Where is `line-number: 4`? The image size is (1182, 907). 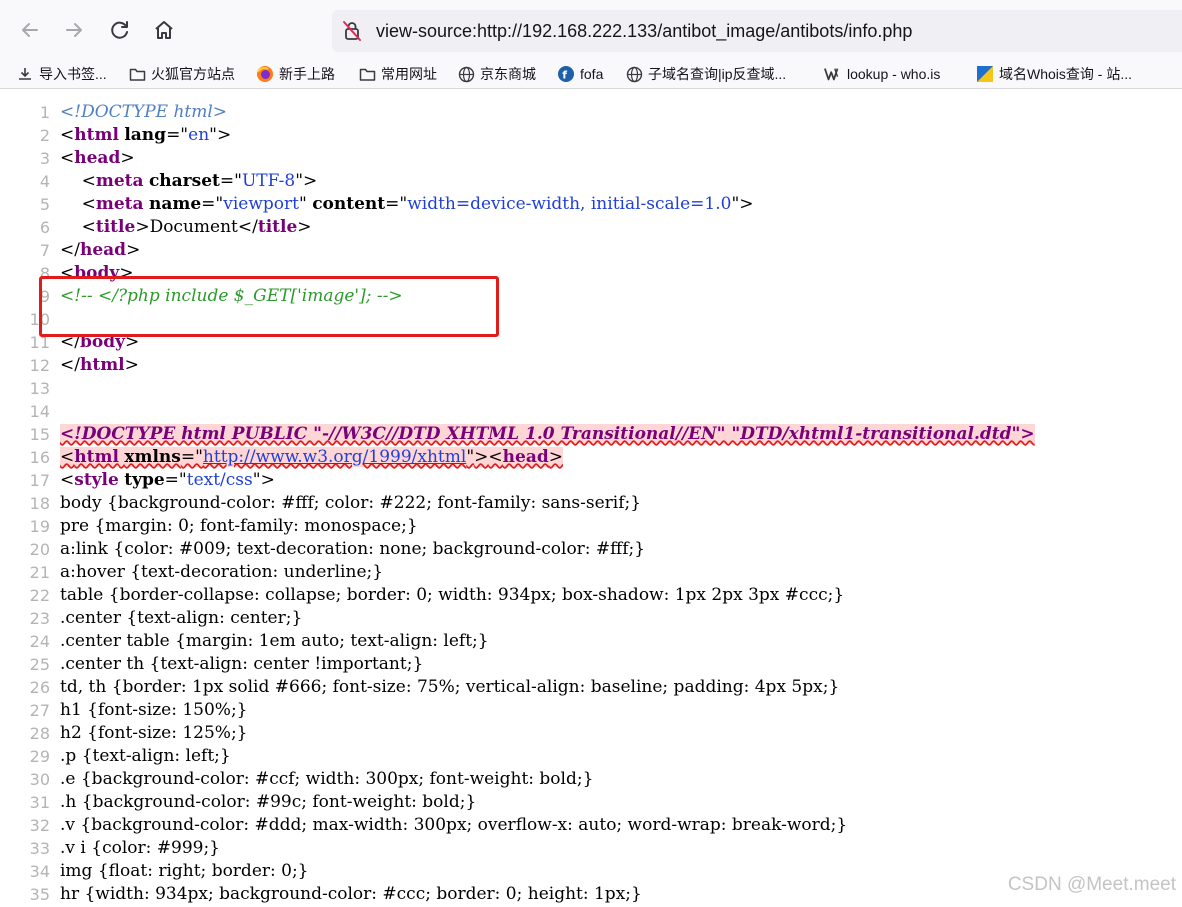
line-number: 4 is located at coordinates (44, 181).